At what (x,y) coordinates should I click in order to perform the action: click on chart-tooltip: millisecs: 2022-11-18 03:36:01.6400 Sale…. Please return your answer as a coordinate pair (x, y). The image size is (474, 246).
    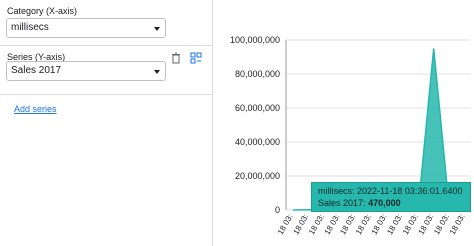
    Looking at the image, I should click on (391, 197).